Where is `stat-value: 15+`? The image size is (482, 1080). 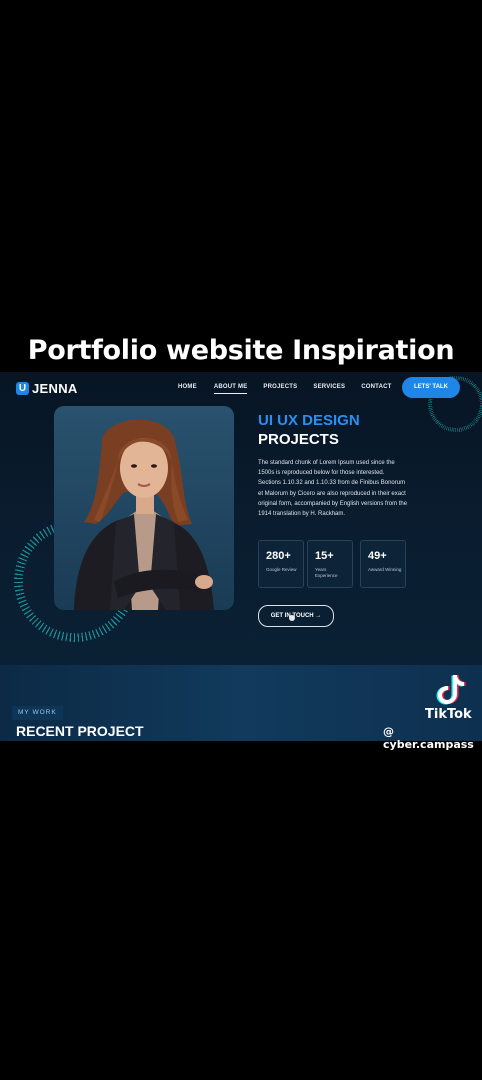 stat-value: 15+ is located at coordinates (324, 556).